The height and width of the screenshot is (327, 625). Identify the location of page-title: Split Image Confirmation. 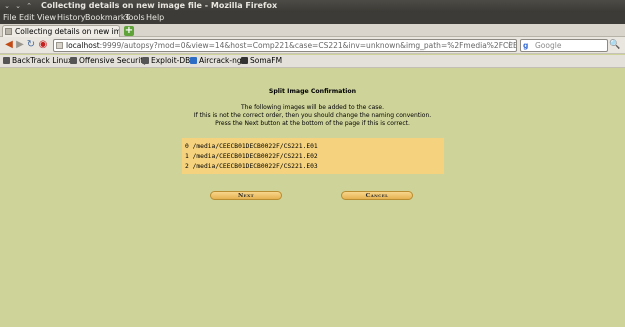
(312, 91).